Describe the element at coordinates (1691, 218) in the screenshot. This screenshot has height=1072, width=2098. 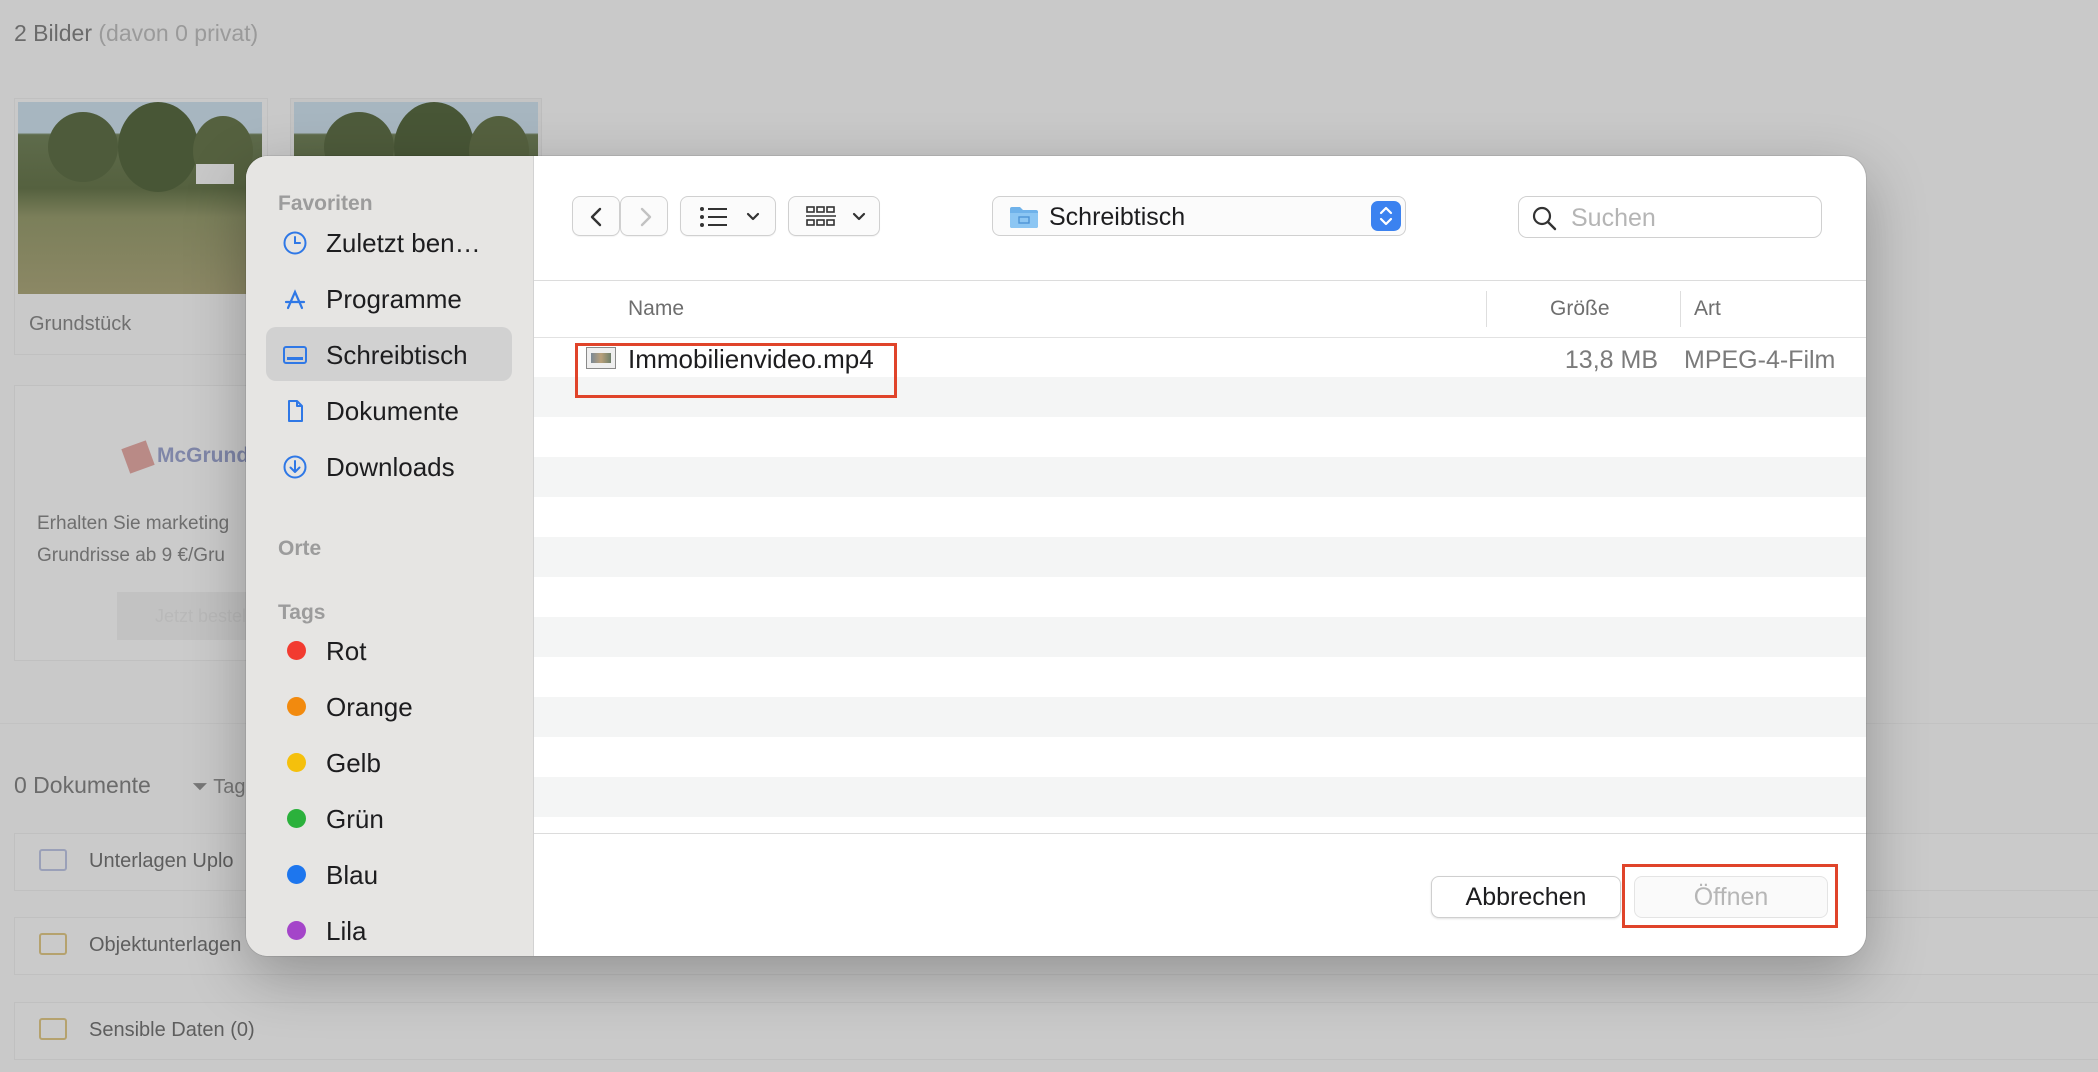
I see `search-input` at that location.